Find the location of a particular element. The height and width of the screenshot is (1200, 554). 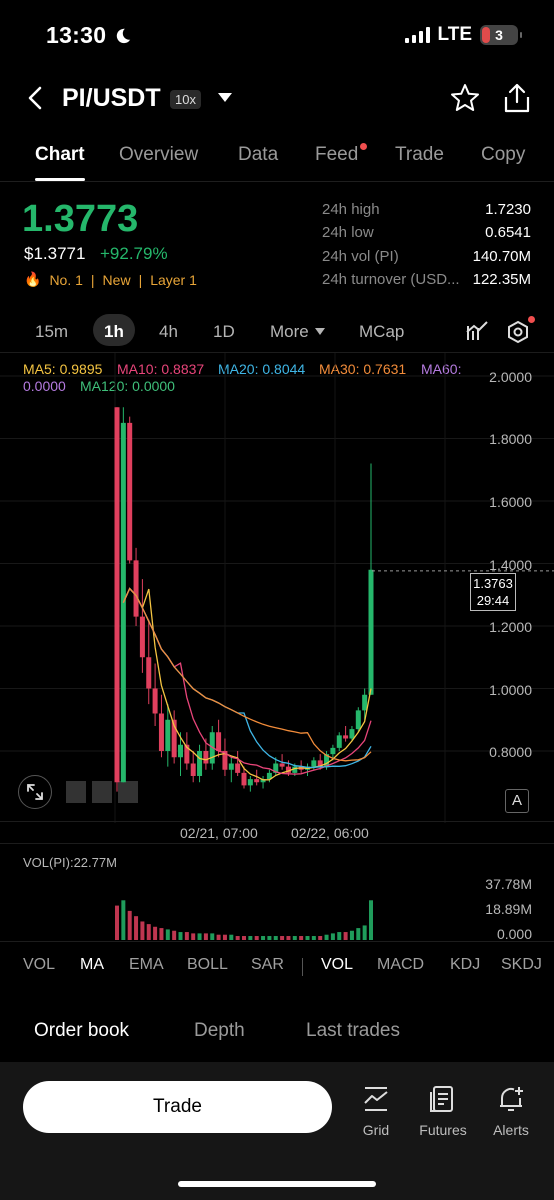

tab-feed: Feed is located at coordinates (336, 155).